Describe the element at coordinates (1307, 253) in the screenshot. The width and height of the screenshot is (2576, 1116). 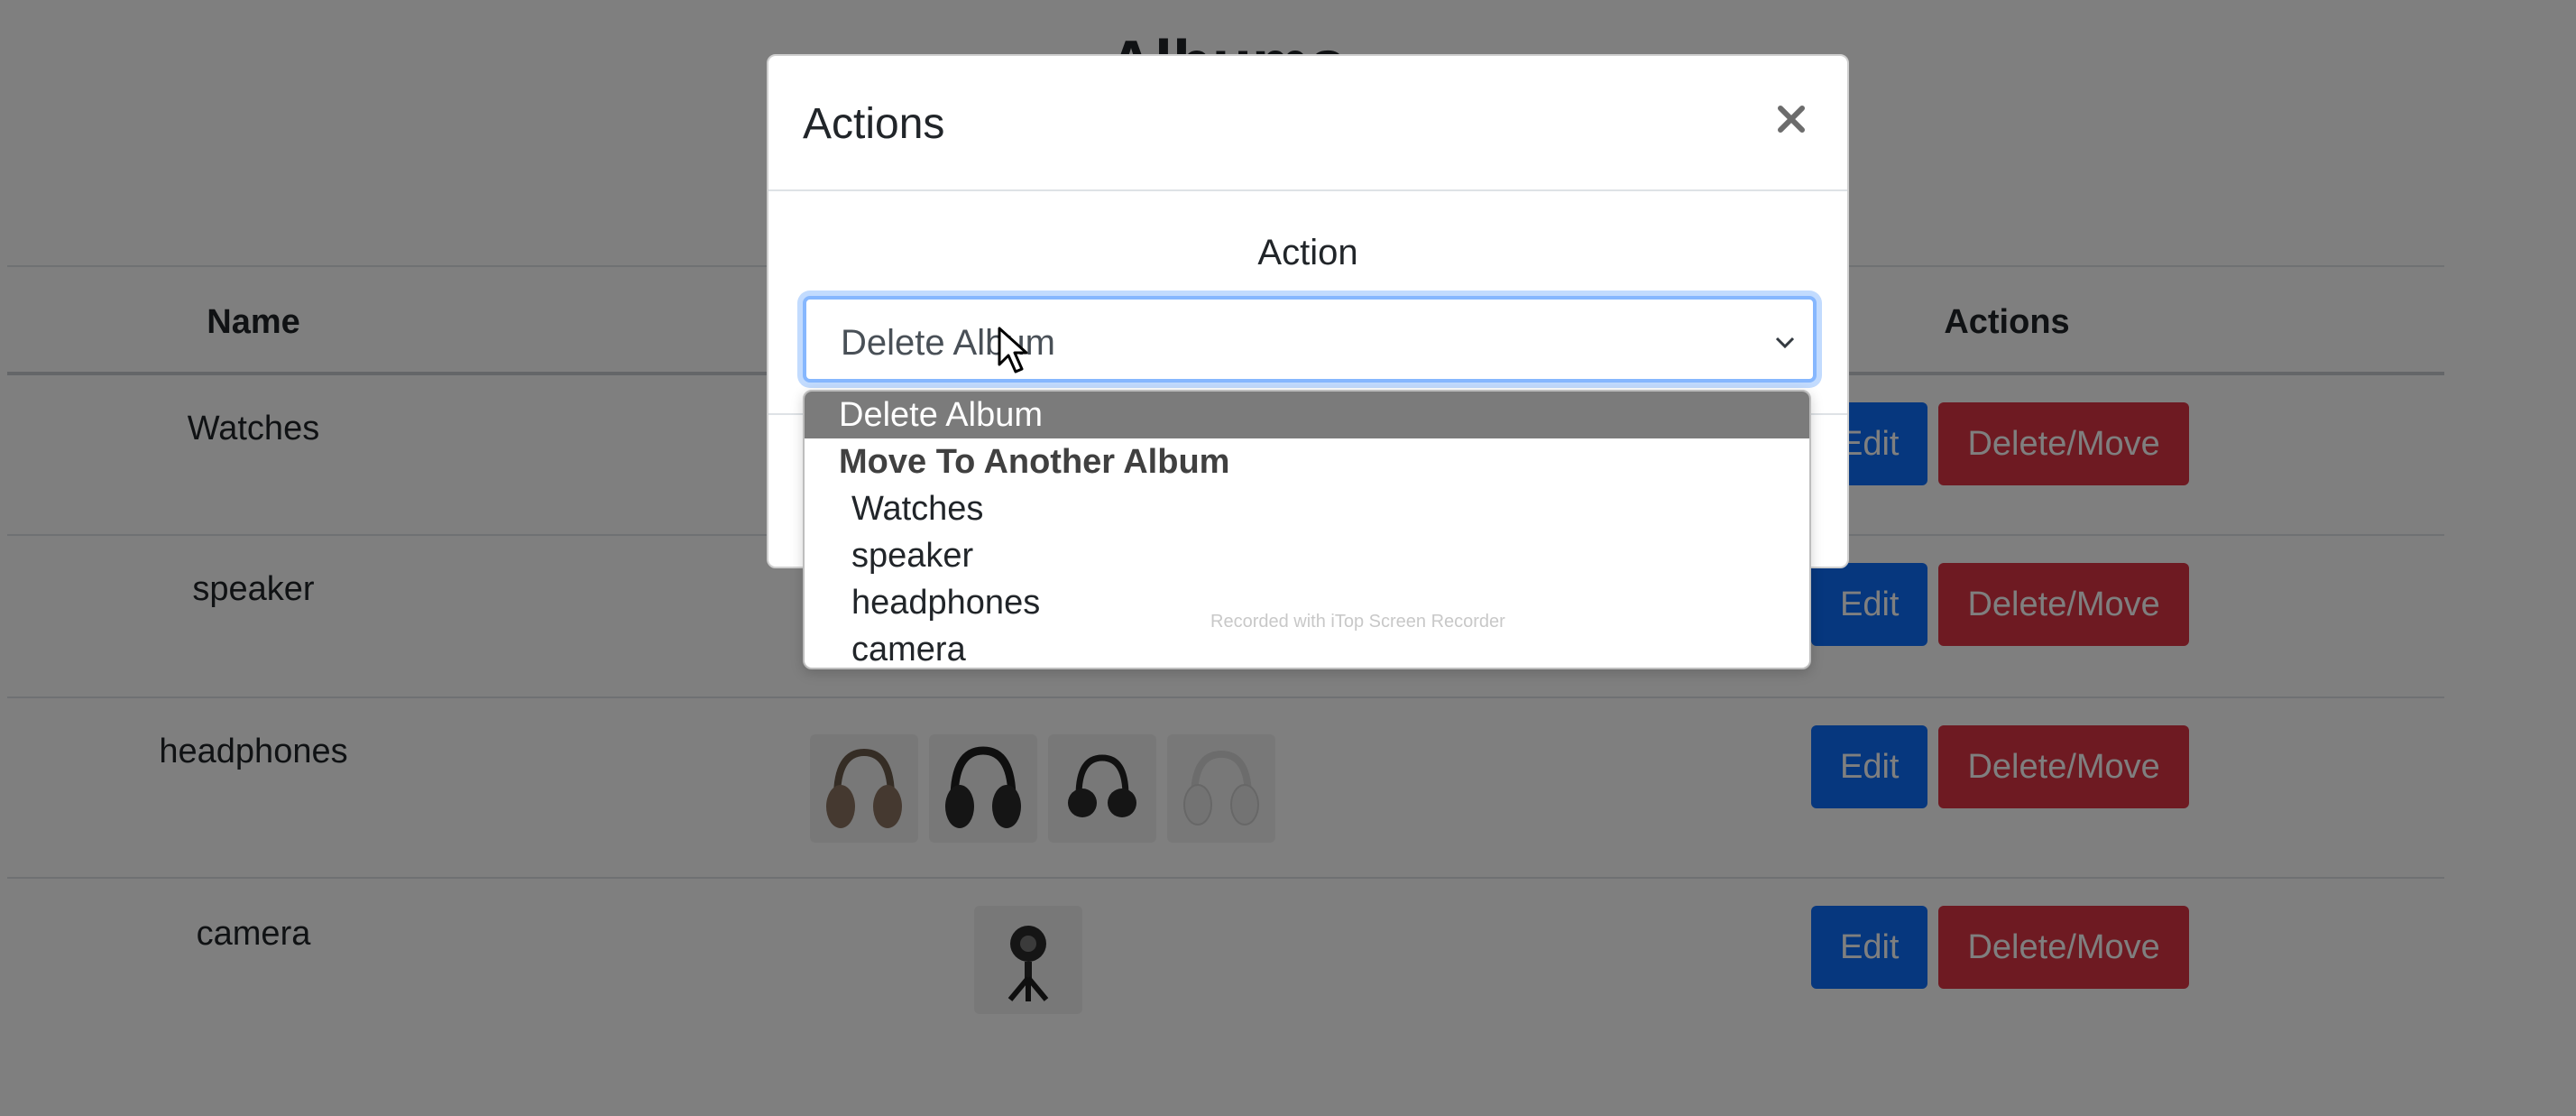
I see `action-label: Action` at that location.